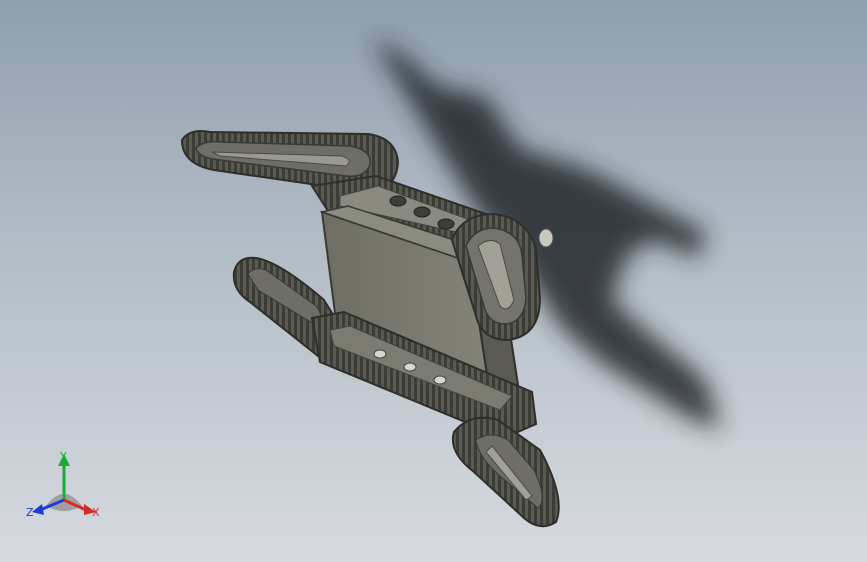  Describe the element at coordinates (65, 486) in the screenshot. I see `axis-triad: Y Z X` at that location.